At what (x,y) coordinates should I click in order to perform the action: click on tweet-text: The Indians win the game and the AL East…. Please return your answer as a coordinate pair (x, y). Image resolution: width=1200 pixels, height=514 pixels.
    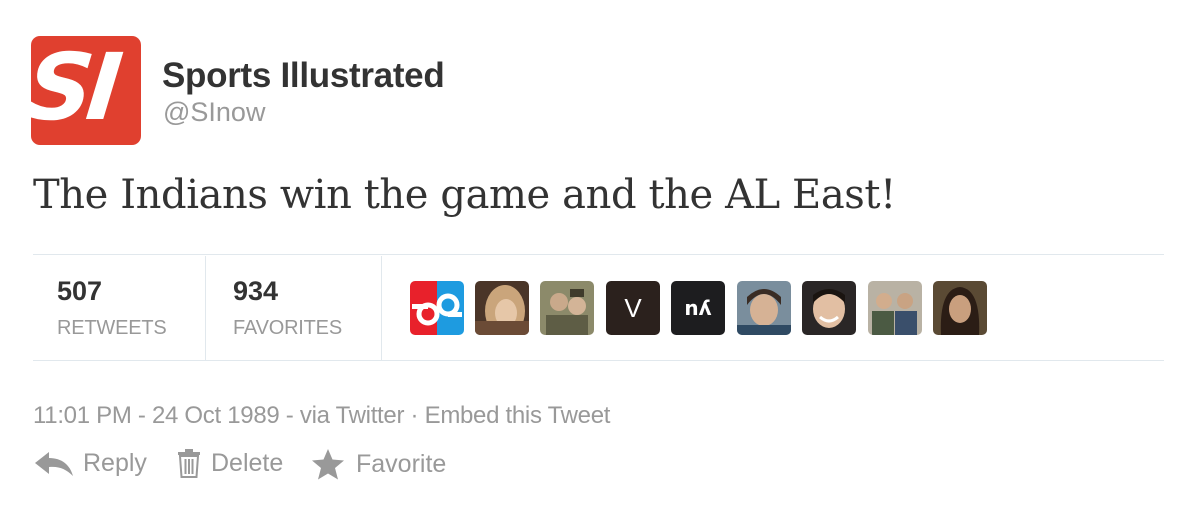
    Looking at the image, I should click on (464, 195).